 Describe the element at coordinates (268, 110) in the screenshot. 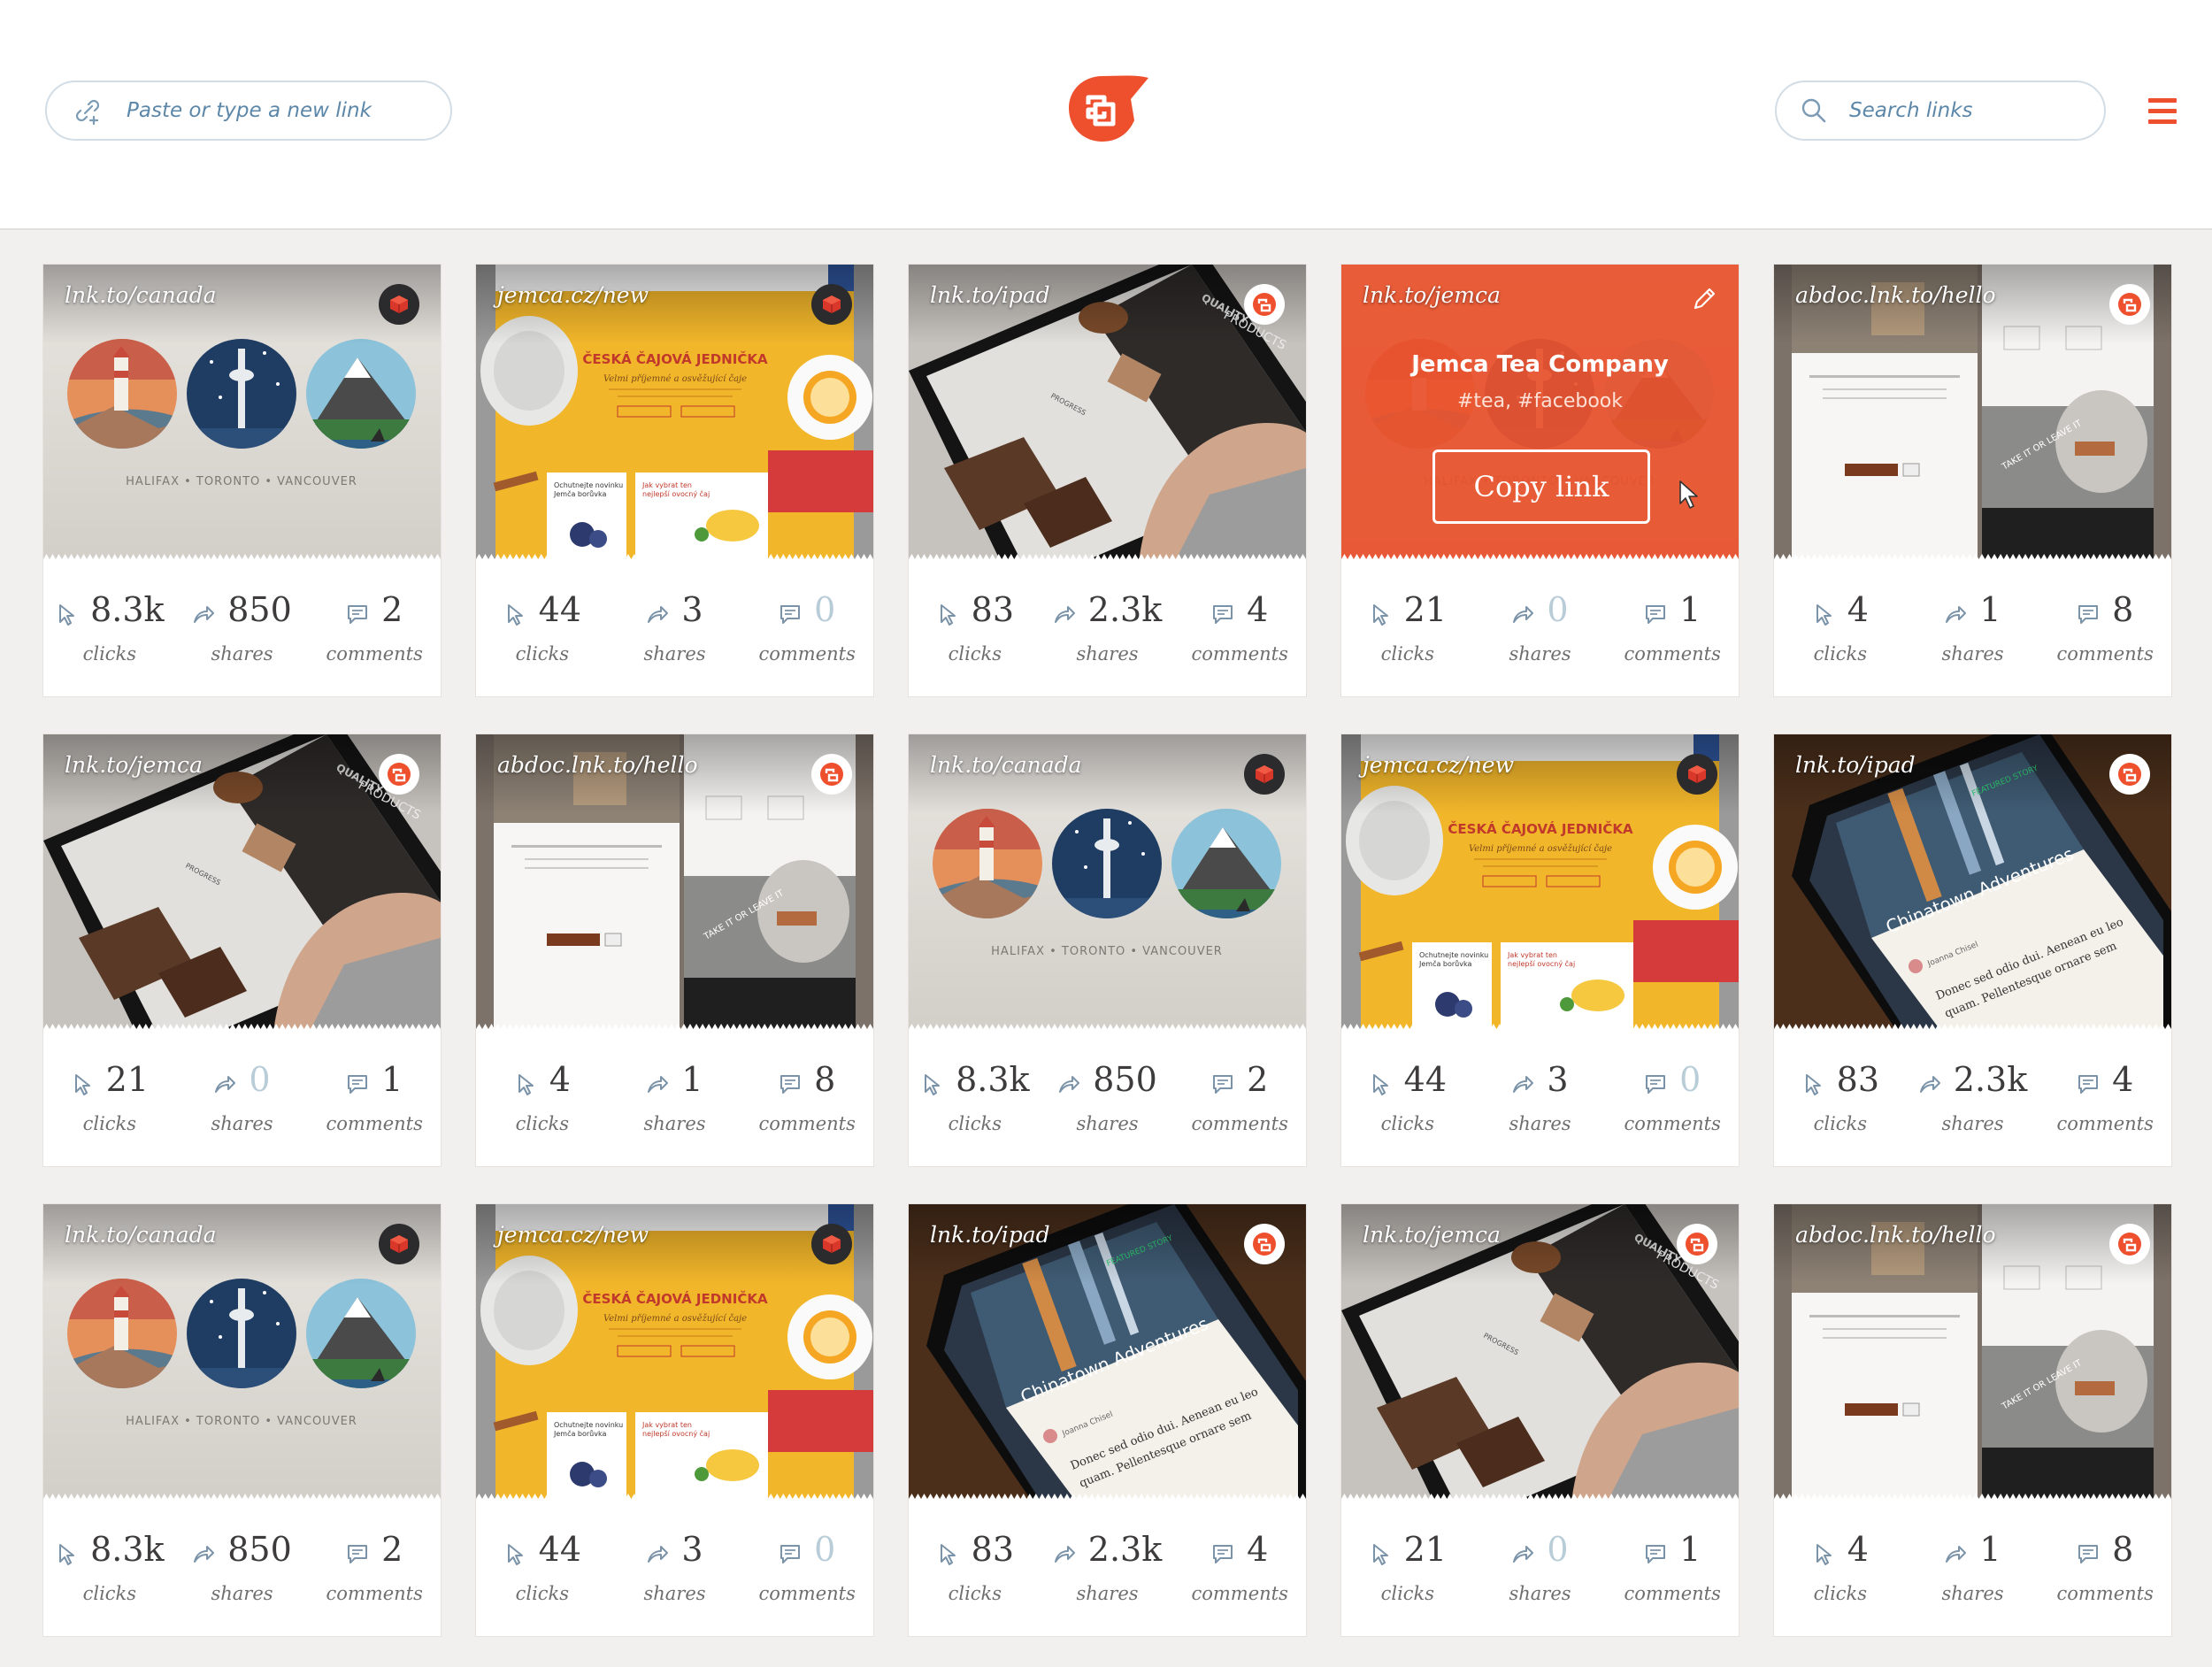

I see `new-link-input` at that location.